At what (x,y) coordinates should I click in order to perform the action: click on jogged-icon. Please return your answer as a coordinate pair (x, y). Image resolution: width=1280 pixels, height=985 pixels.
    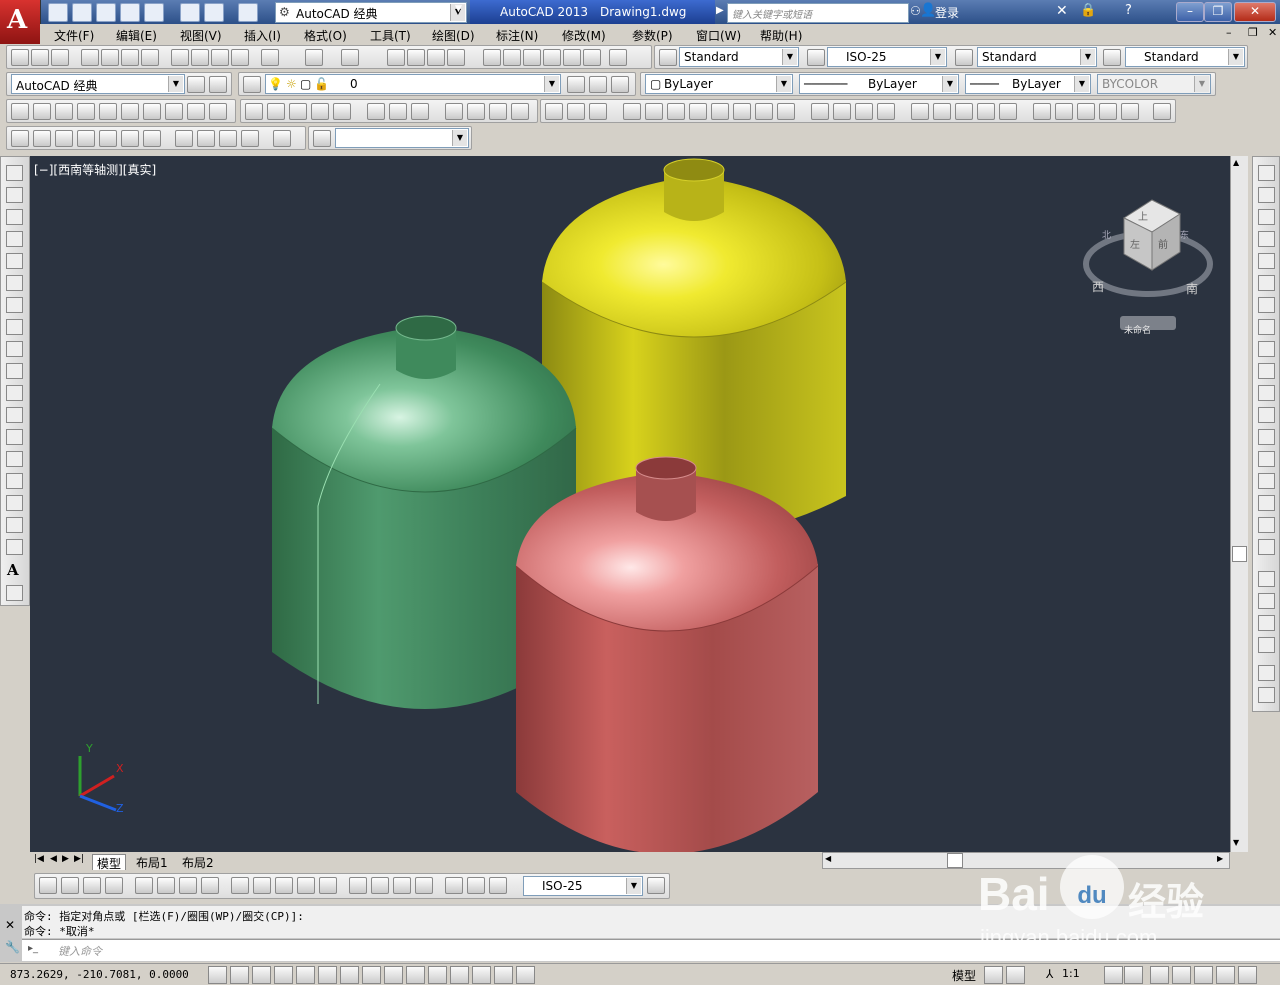
    Looking at the image, I should click on (166, 885).